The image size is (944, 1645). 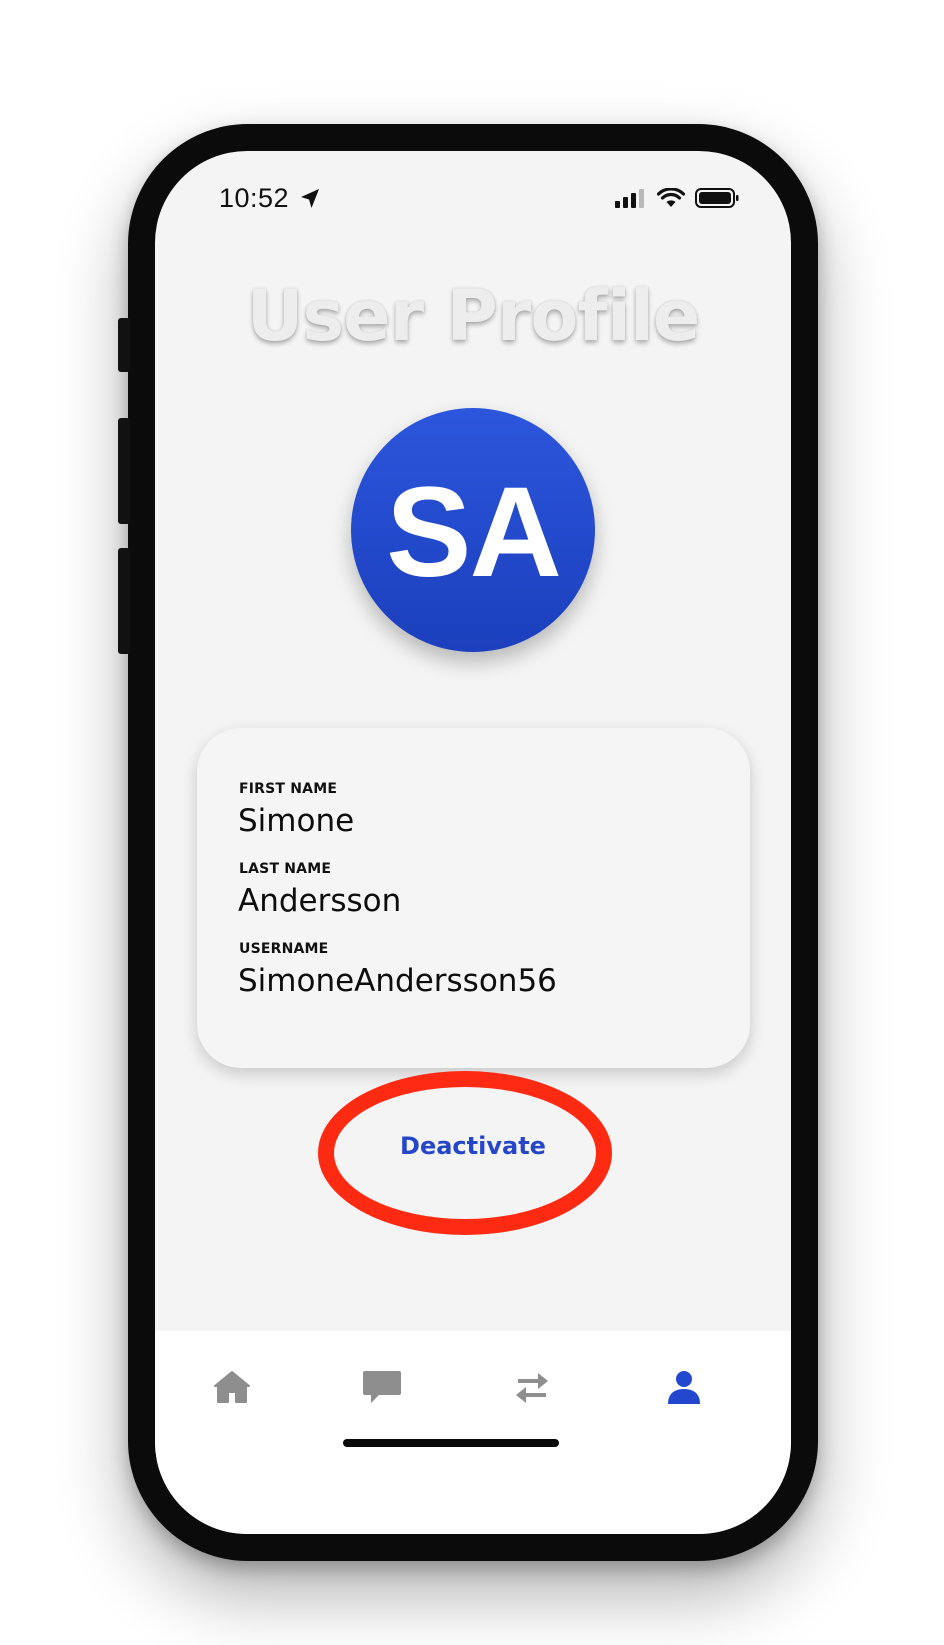 I want to click on tab-profile, so click(x=684, y=1387).